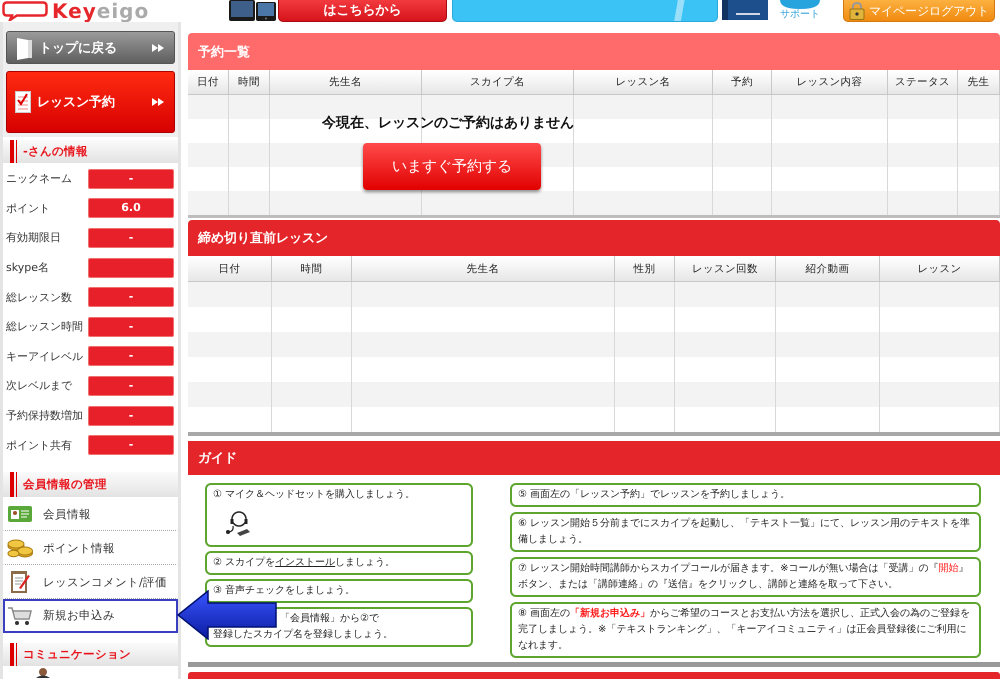  Describe the element at coordinates (34, 238) in the screenshot. I see `field-label: 有効期限日` at that location.